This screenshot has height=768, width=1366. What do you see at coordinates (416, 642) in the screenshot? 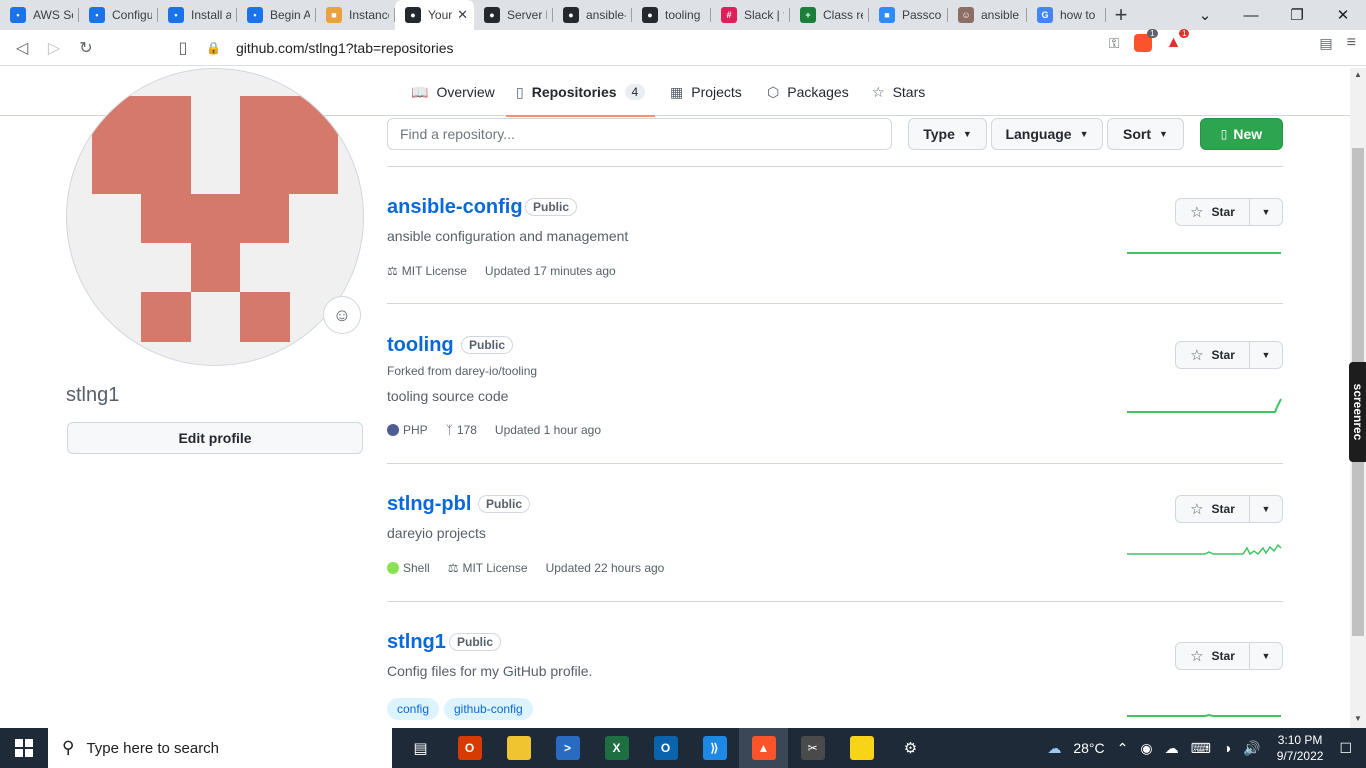
I see `repo-name-link: stlng1` at bounding box center [416, 642].